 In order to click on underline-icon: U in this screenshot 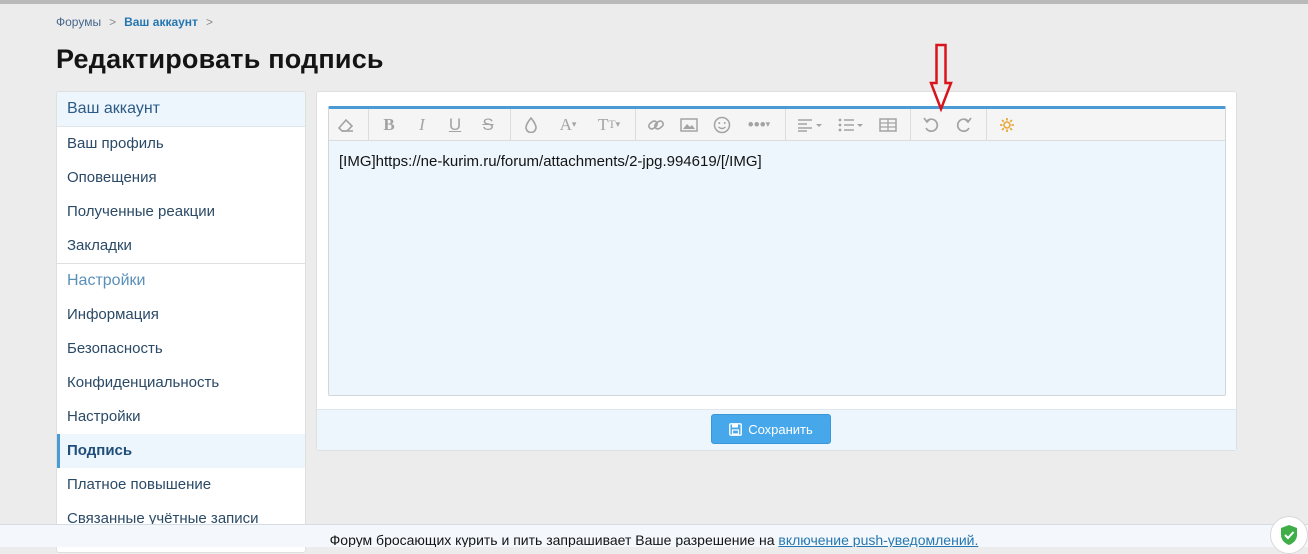, I will do `click(455, 124)`.